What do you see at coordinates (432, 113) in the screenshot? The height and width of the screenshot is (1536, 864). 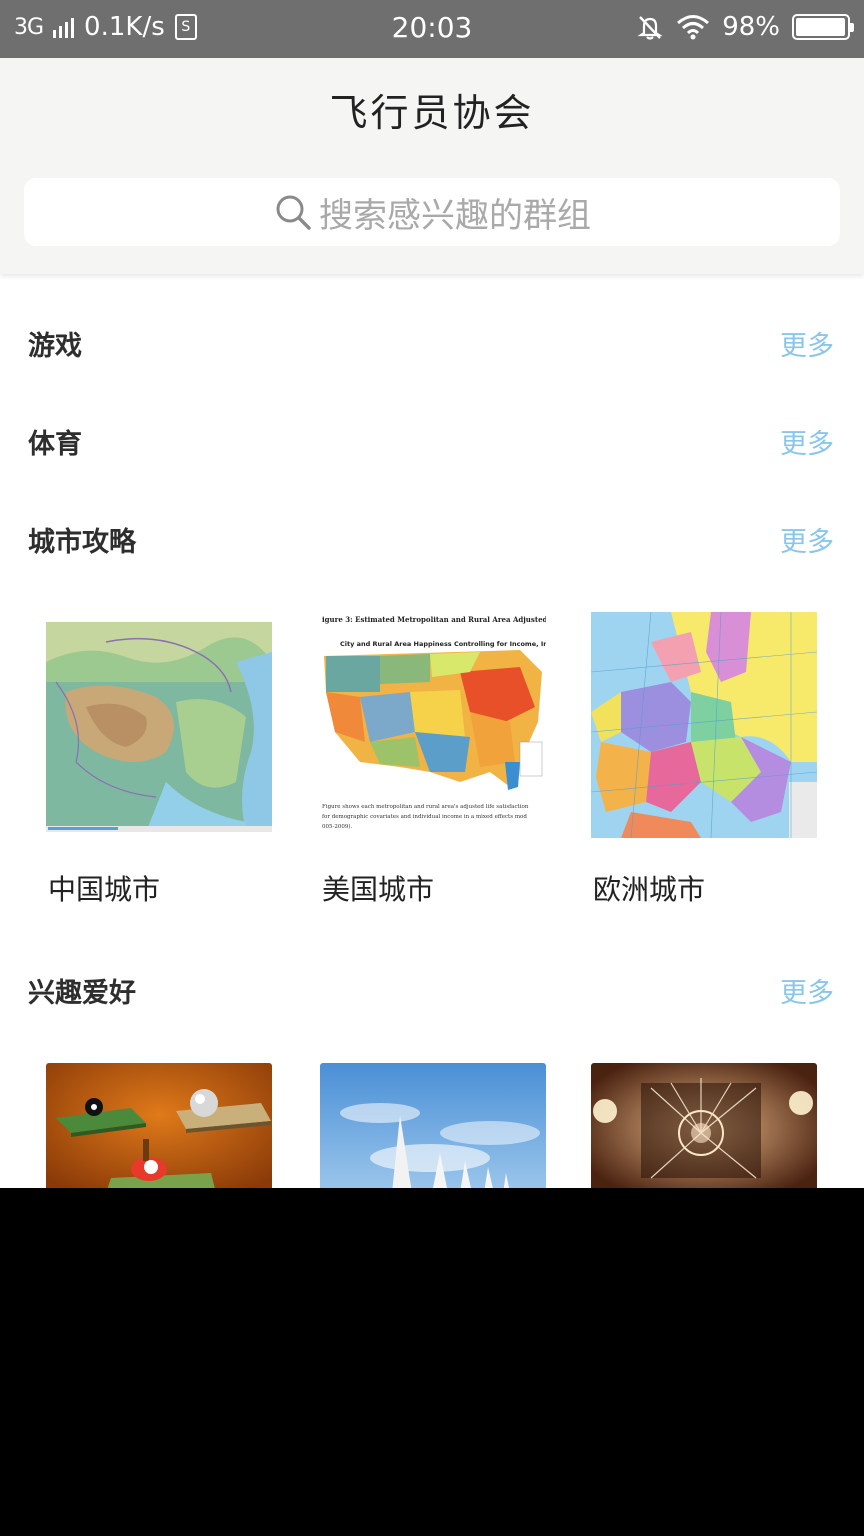 I see `page-title: 飞行员协会` at bounding box center [432, 113].